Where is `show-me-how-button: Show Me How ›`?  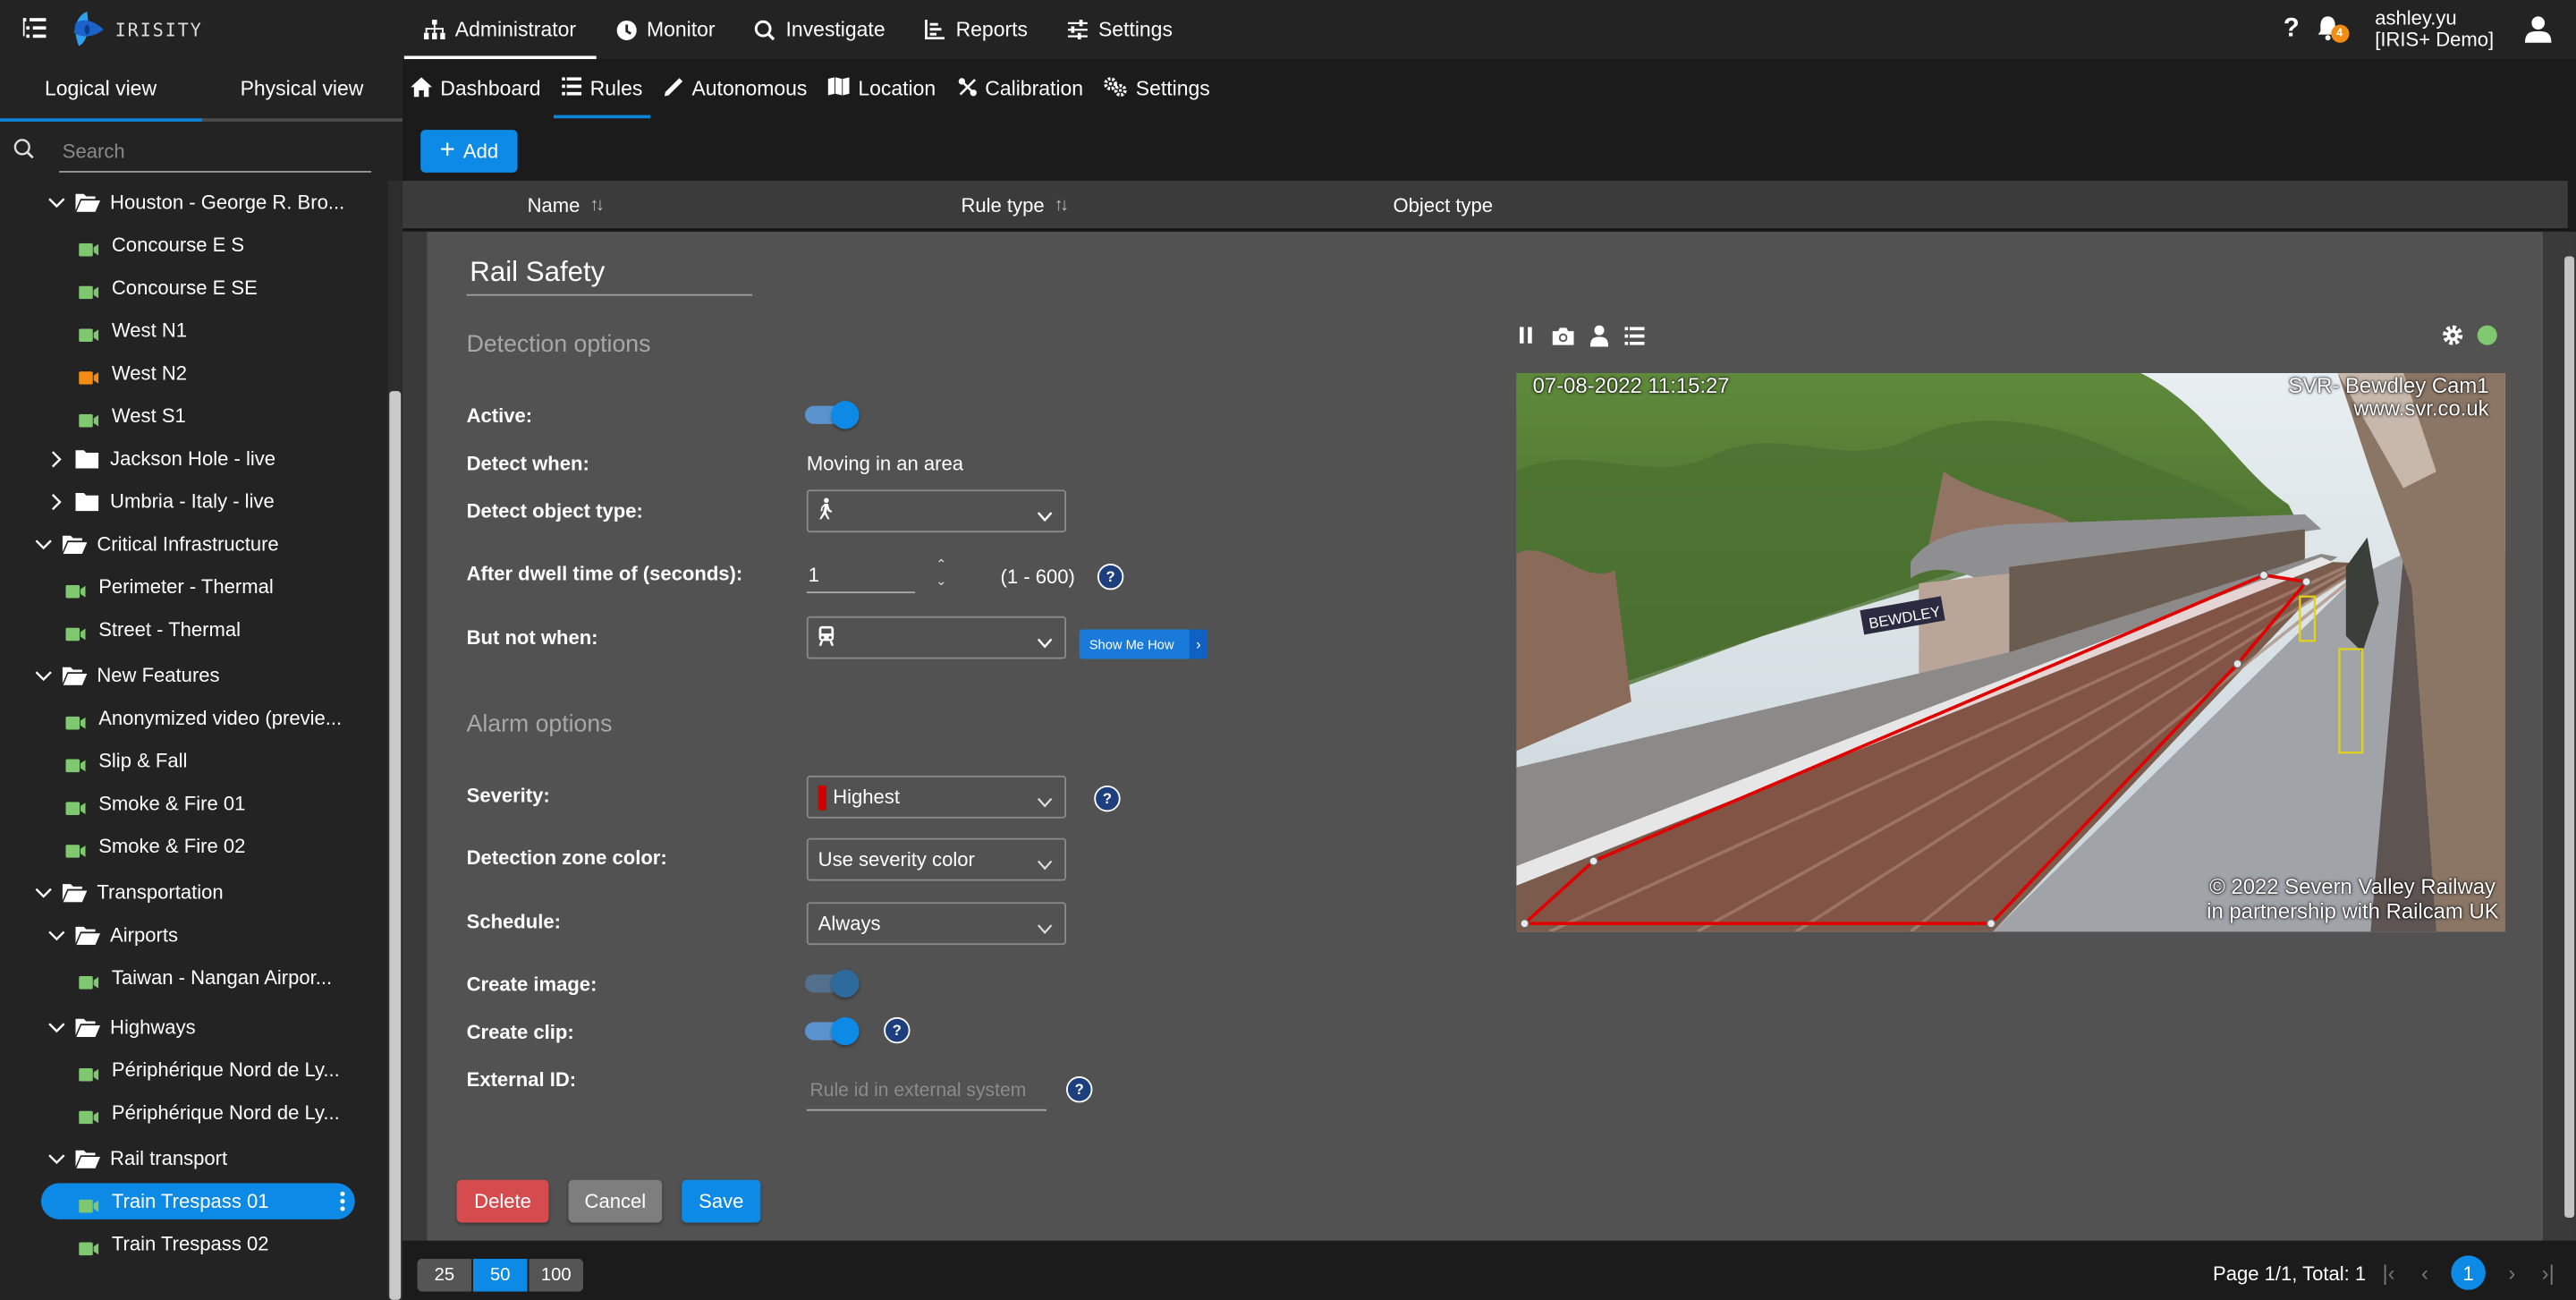 show-me-how-button: Show Me How › is located at coordinates (1143, 644).